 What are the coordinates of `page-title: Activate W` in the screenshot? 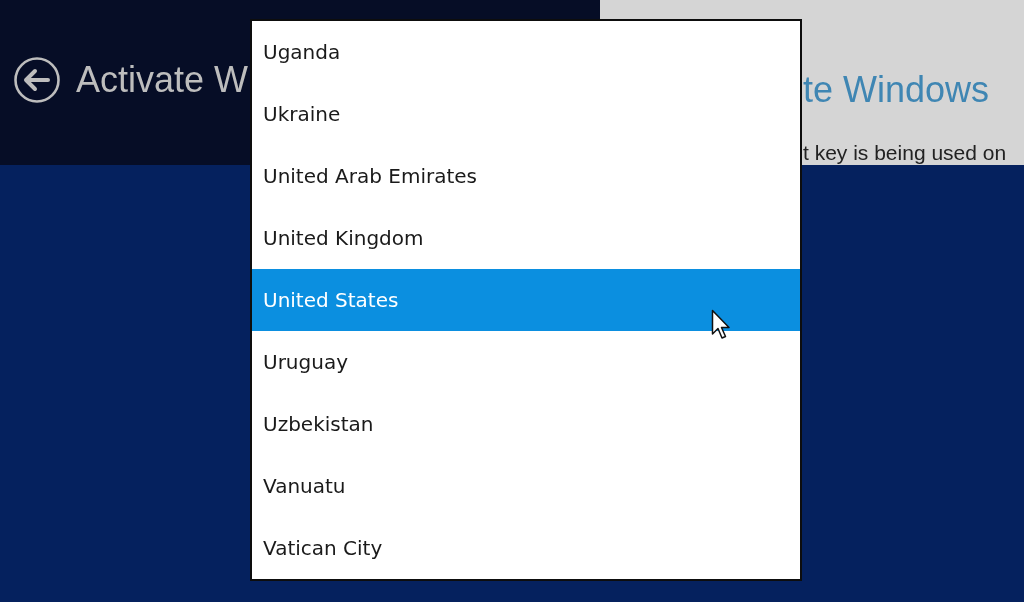 It's located at (162, 79).